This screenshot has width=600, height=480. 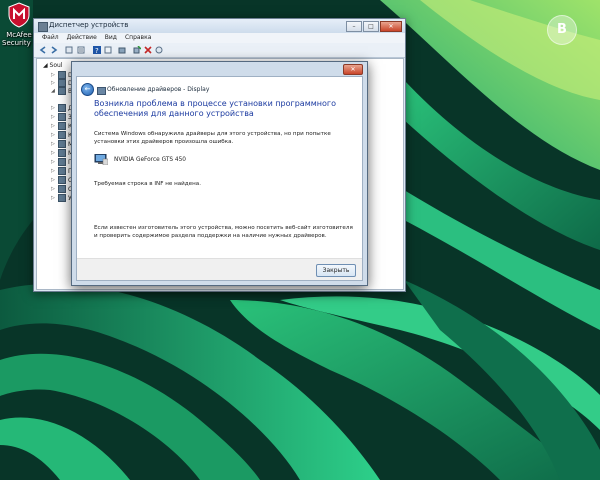 What do you see at coordinates (101, 91) in the screenshot?
I see `device-icon` at bounding box center [101, 91].